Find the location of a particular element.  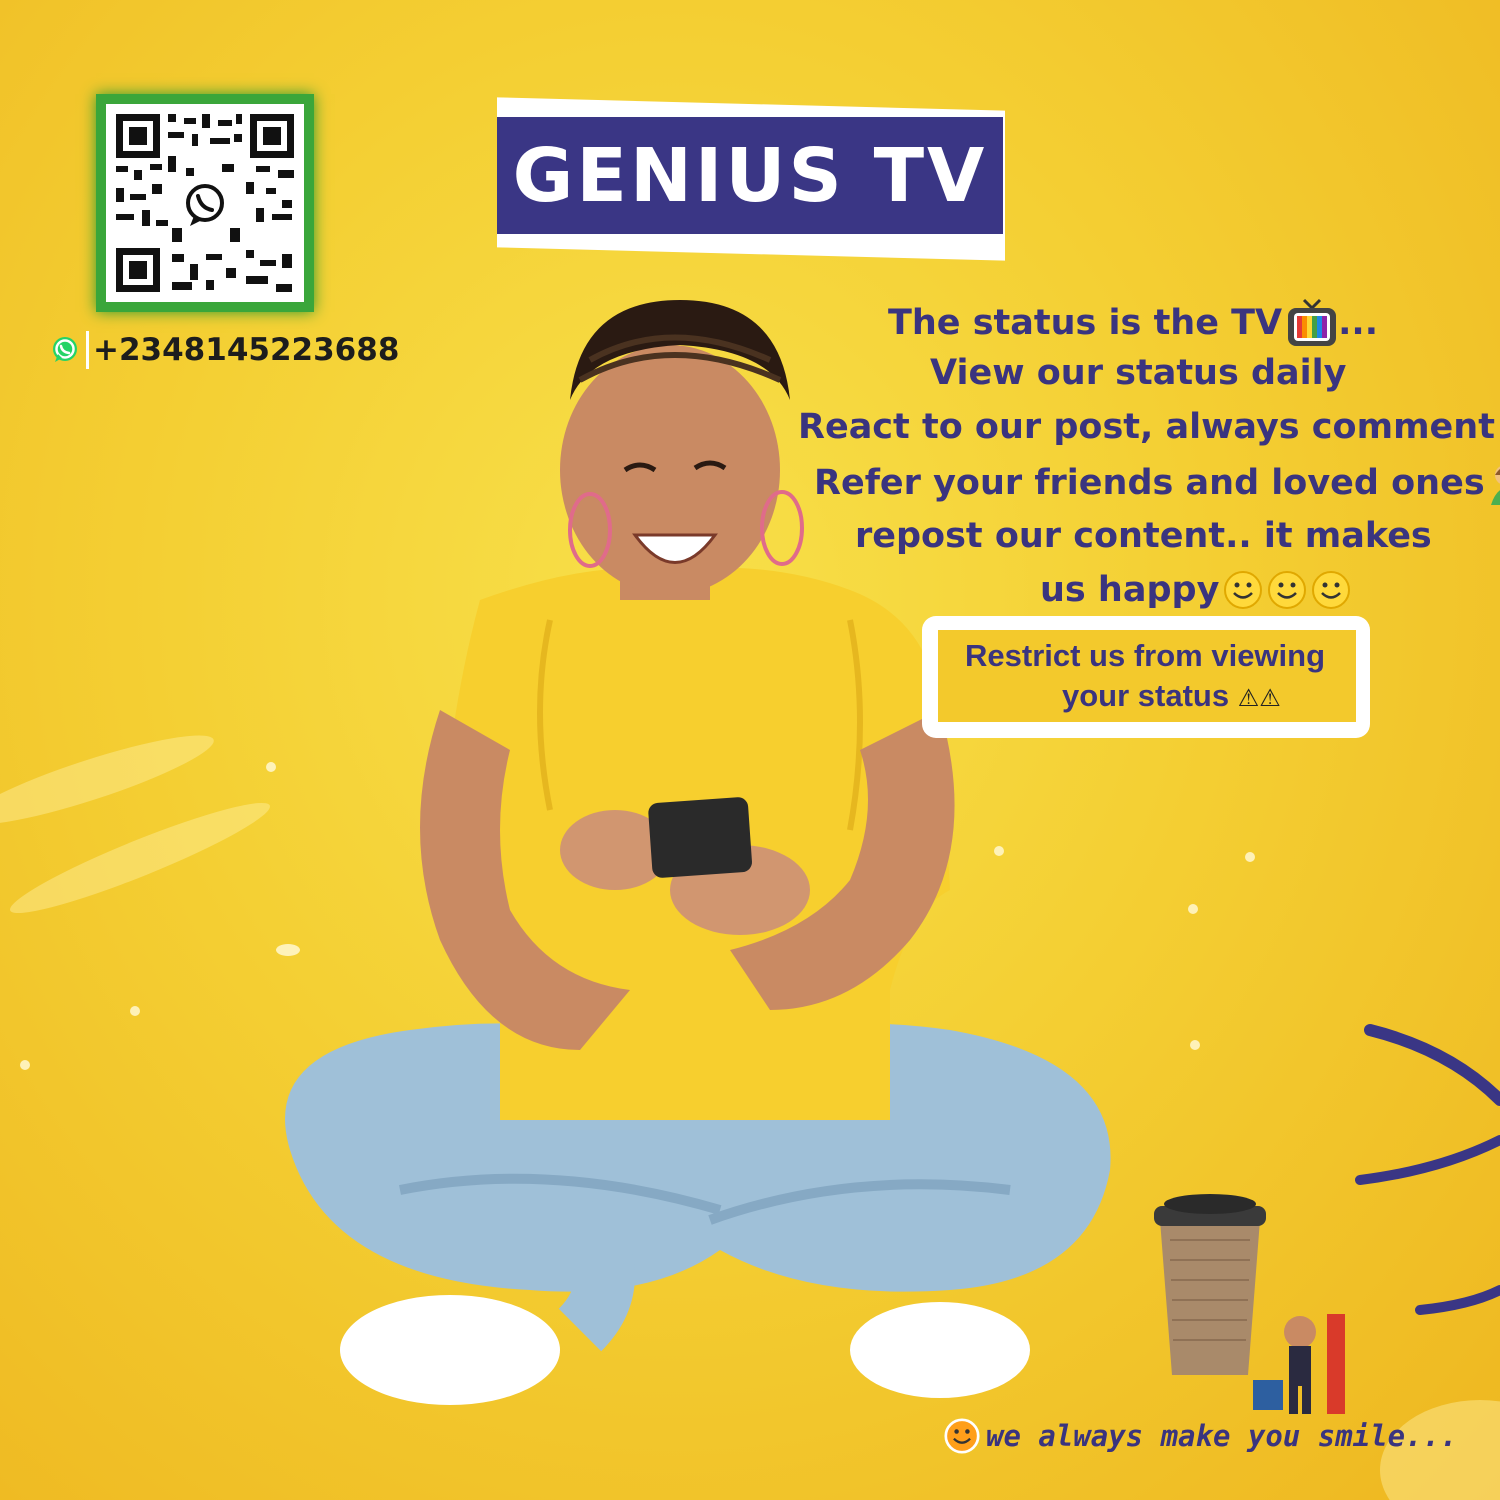

restrict-line-1: Restrict us from viewing is located at coordinates (1145, 655).